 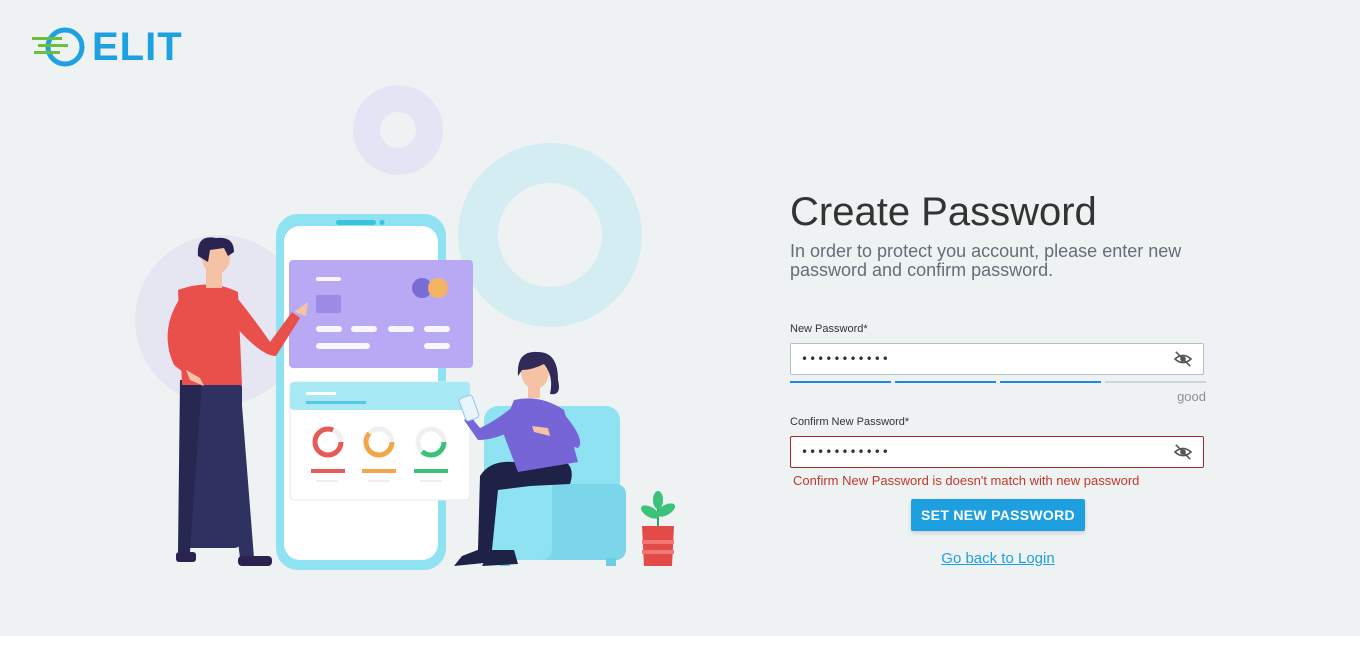 I want to click on back-to-login-link: Go back to Login, so click(x=998, y=558).